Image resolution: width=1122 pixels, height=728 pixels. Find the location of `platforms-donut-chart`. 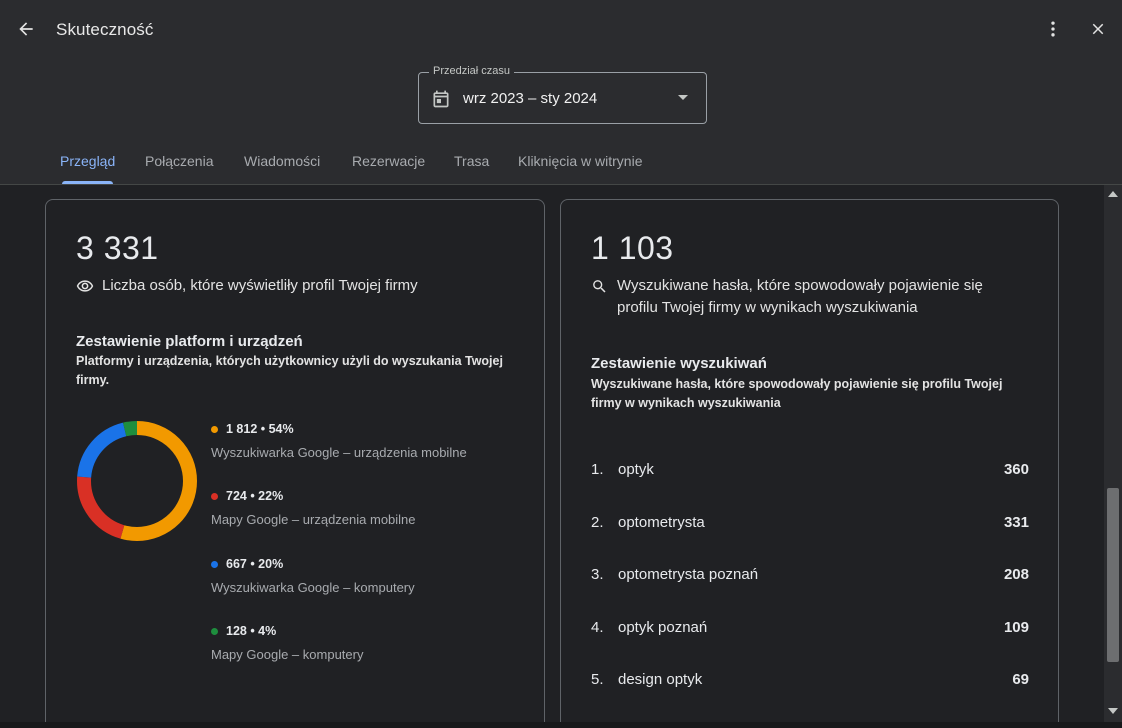

platforms-donut-chart is located at coordinates (137, 481).